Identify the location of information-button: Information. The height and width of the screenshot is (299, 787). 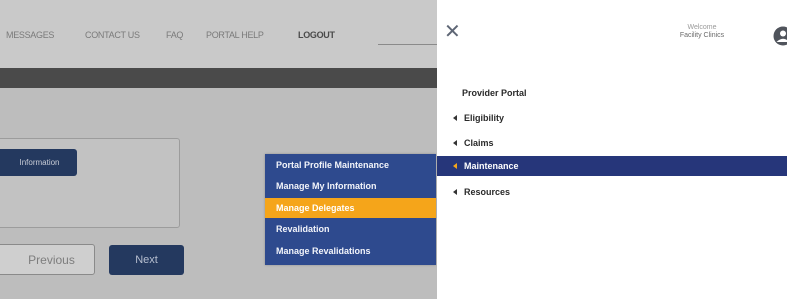
(38, 162).